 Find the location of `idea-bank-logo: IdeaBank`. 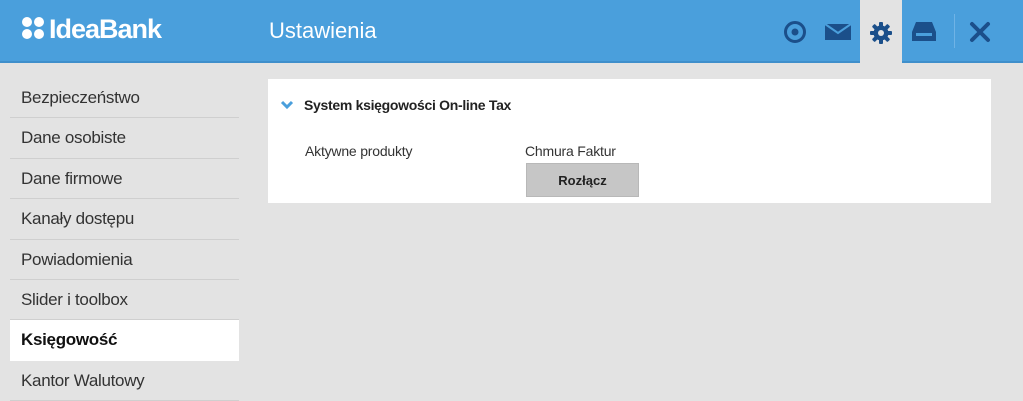

idea-bank-logo: IdeaBank is located at coordinates (92, 29).